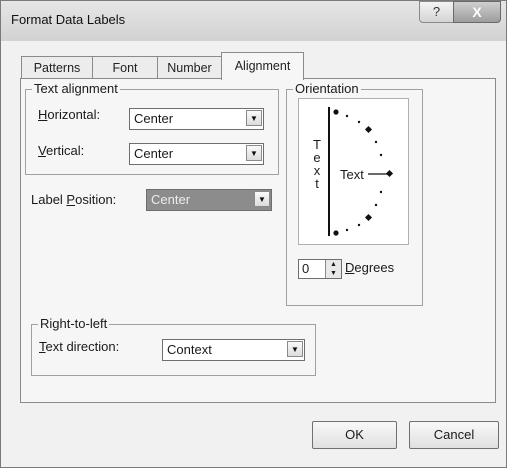 This screenshot has width=507, height=468. I want to click on spin-up-icon: ▲, so click(333, 264).